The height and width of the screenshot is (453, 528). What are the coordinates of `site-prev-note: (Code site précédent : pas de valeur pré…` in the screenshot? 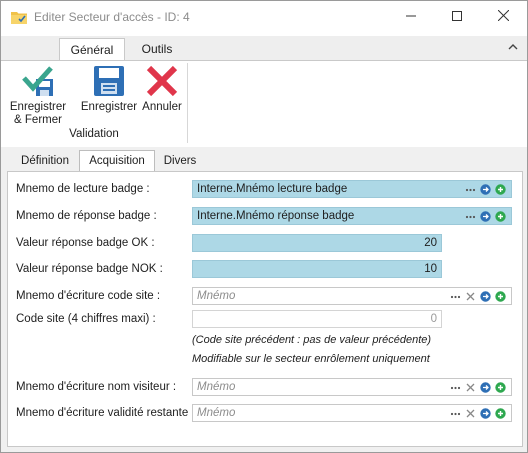 It's located at (312, 340).